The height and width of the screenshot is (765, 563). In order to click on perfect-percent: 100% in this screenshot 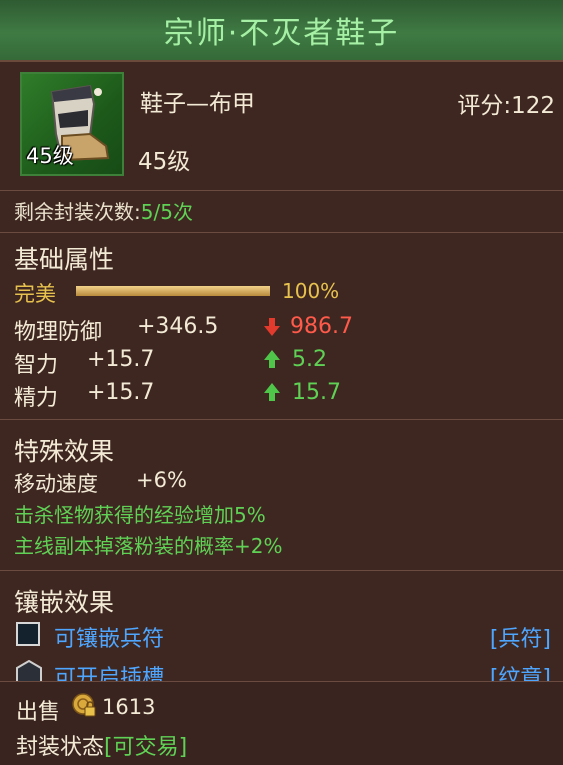, I will do `click(311, 291)`.